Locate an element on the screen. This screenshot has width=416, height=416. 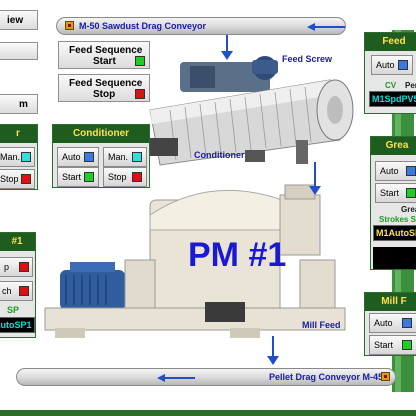
pellet-drag-conveyor: Pellet Drag Conveyor M-45 is located at coordinates (206, 377).